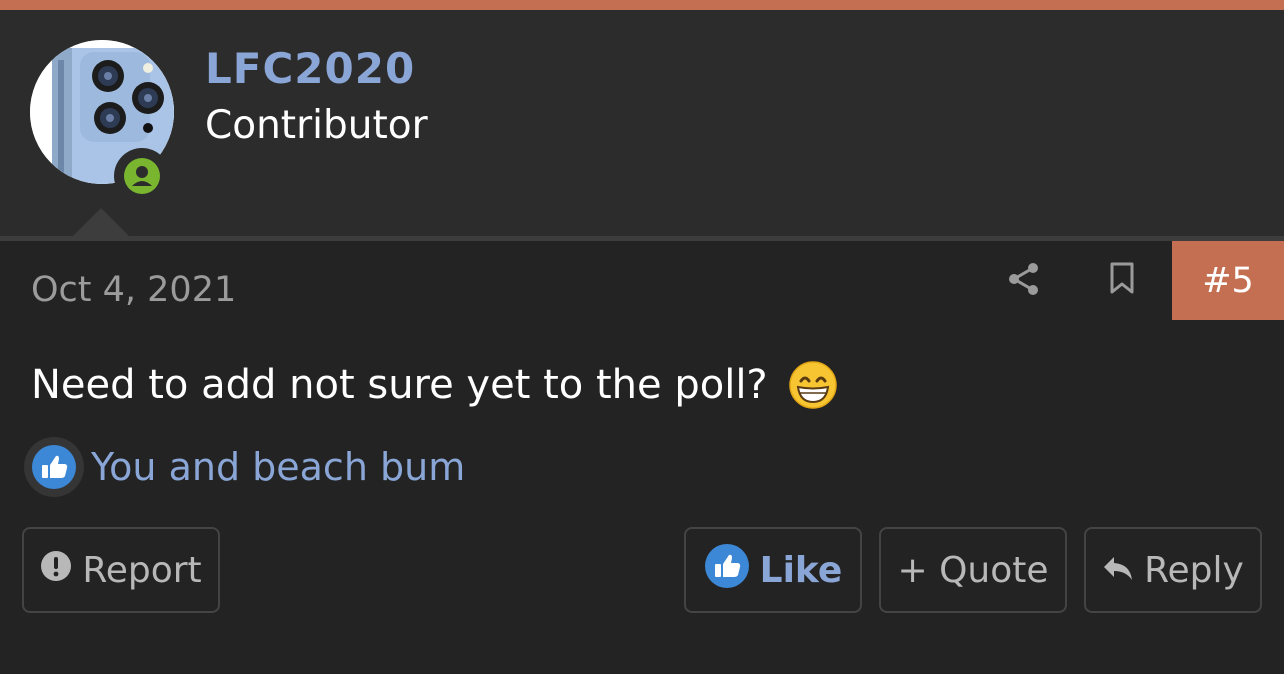  I want to click on user-online-icon, so click(142, 176).